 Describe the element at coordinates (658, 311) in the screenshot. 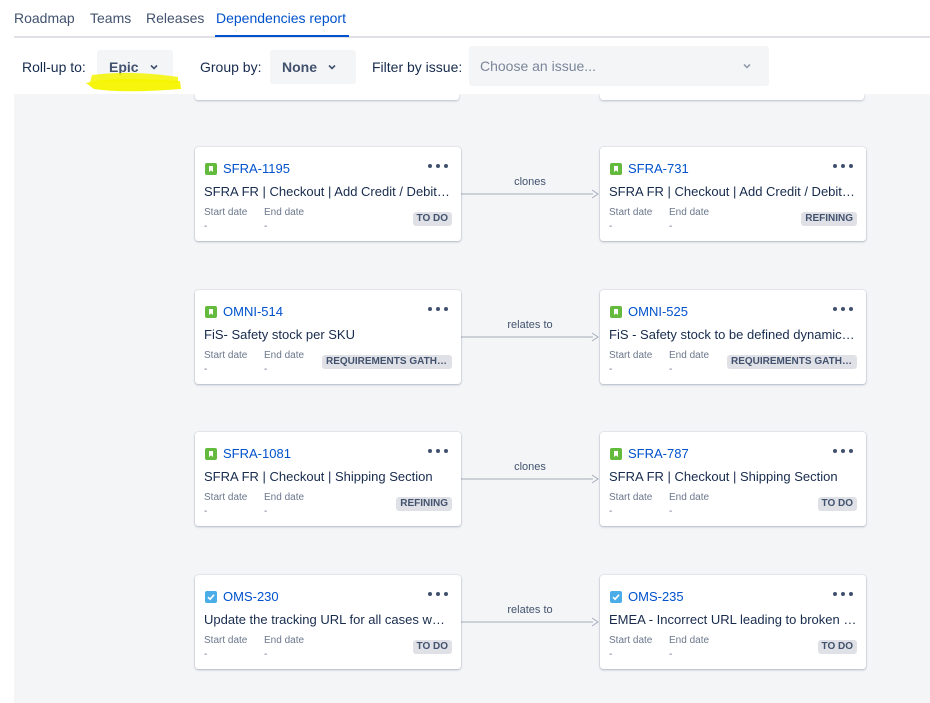

I see `issue-key-link: OMNI-525` at that location.